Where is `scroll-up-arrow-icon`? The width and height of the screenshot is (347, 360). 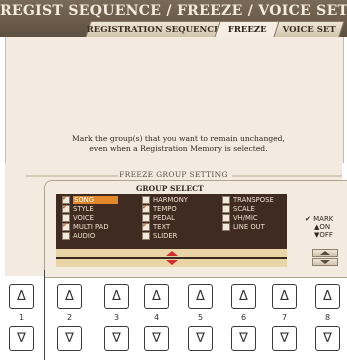
scroll-up-arrow-icon is located at coordinates (172, 253).